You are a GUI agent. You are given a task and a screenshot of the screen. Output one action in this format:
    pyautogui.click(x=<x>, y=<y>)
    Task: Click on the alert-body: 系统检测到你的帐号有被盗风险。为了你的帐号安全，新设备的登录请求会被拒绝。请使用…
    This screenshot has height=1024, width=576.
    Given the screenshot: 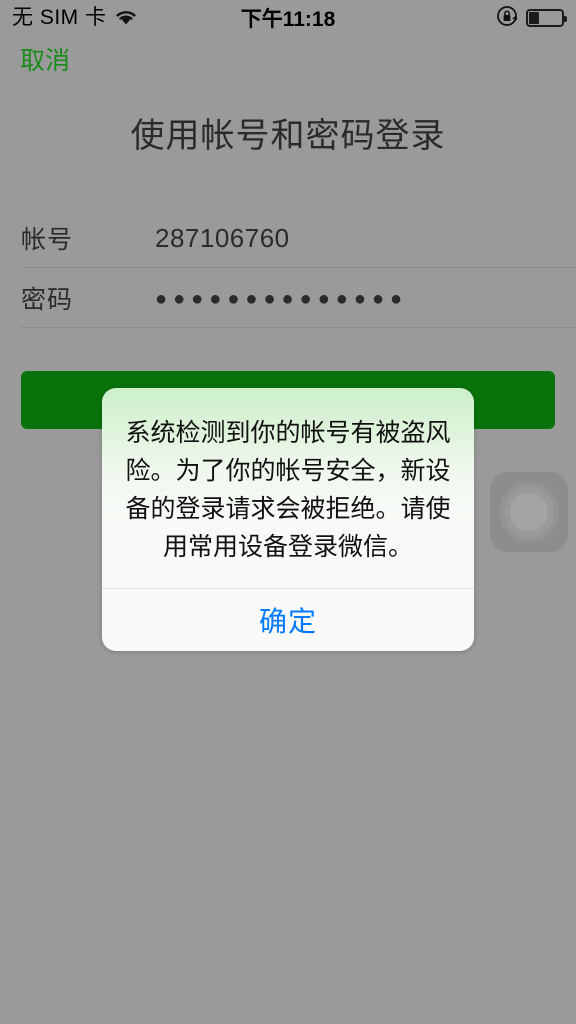 What is the action you would take?
    pyautogui.click(x=288, y=488)
    